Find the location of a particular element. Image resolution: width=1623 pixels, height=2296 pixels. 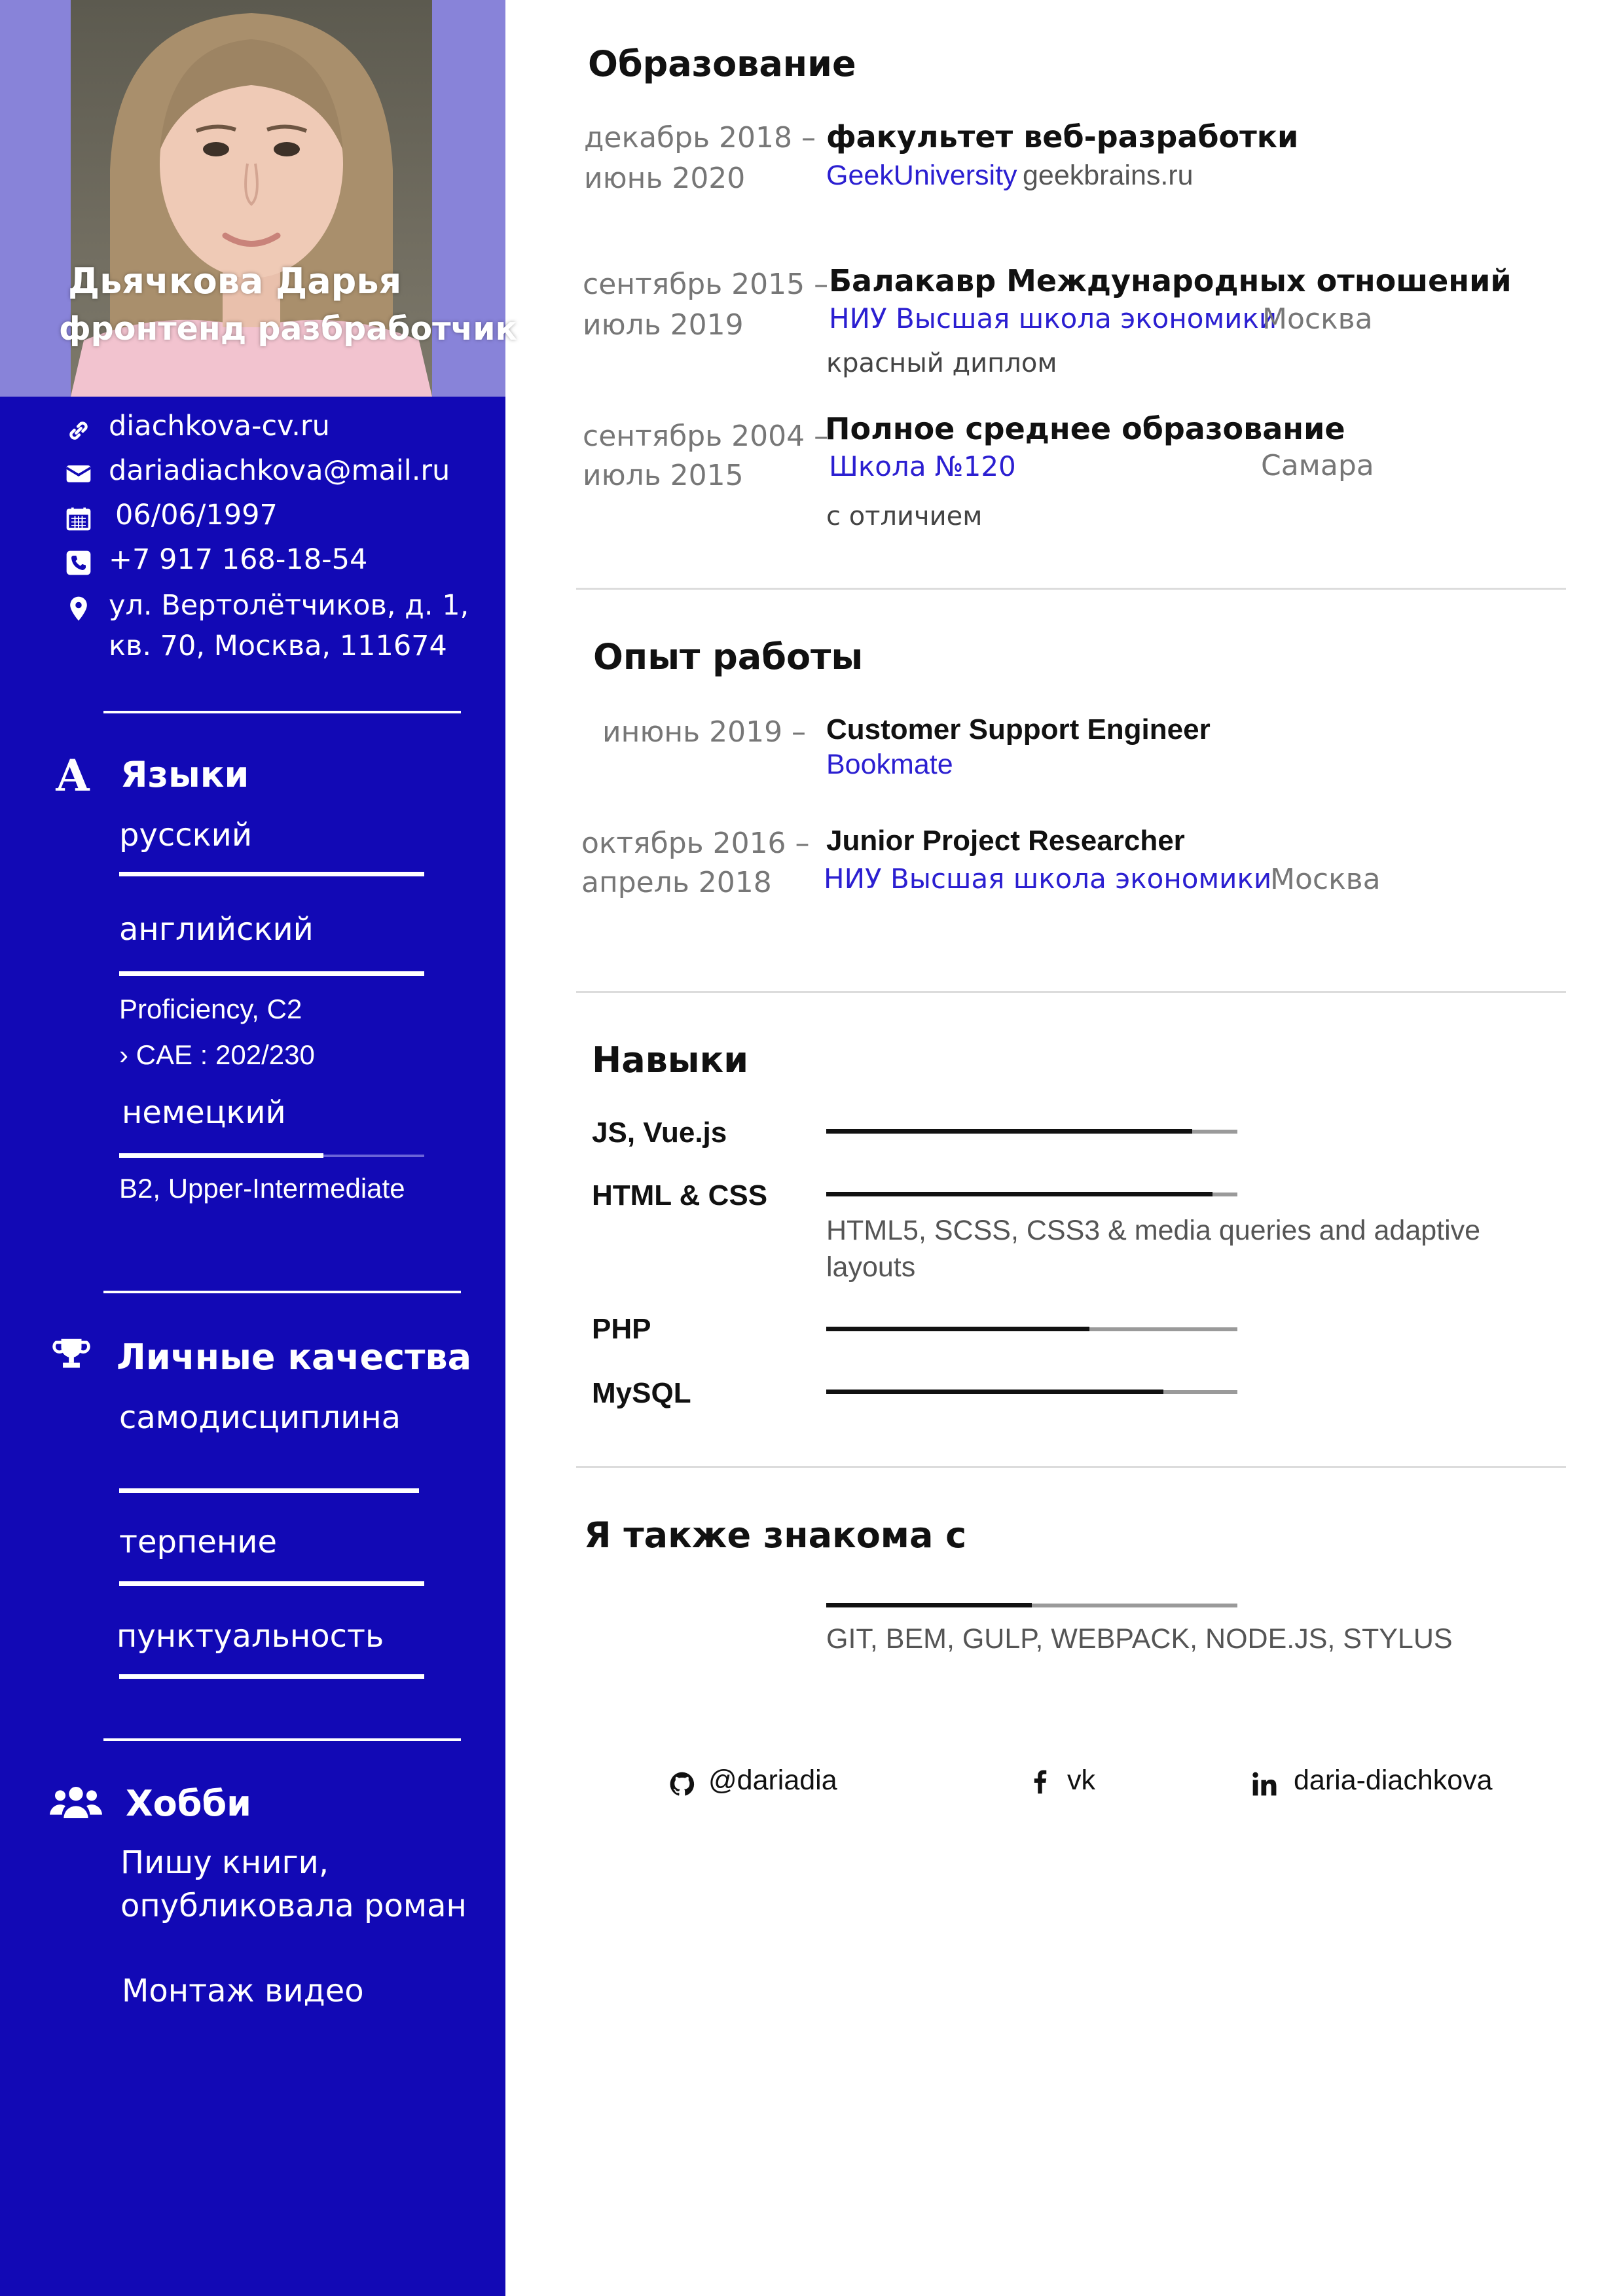

education-title: факультет веб-разработки is located at coordinates (1062, 136).